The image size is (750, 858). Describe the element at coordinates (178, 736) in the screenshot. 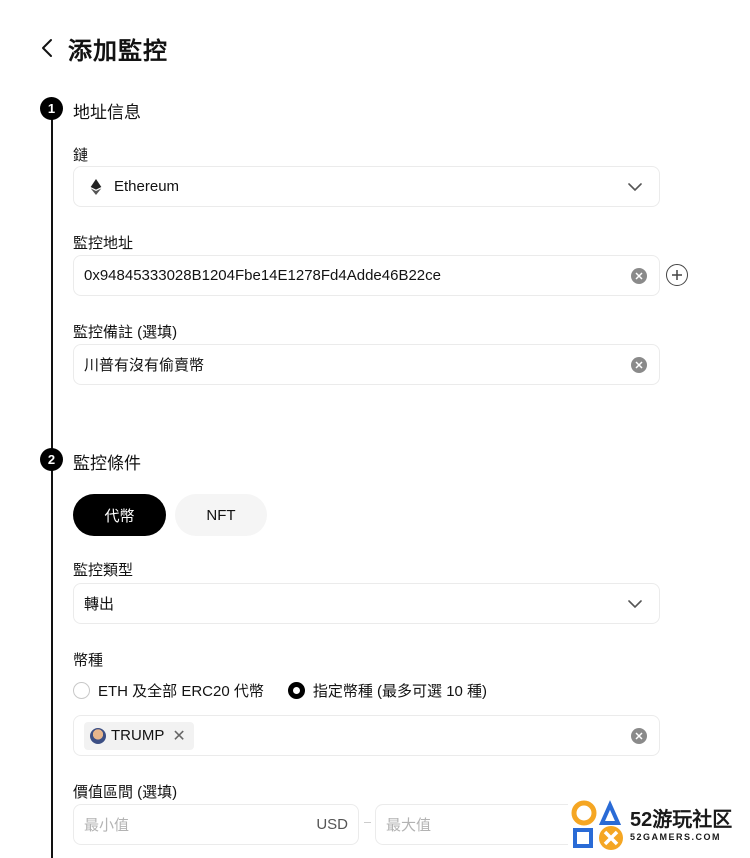

I see `remove-chip-icon: ✕` at that location.